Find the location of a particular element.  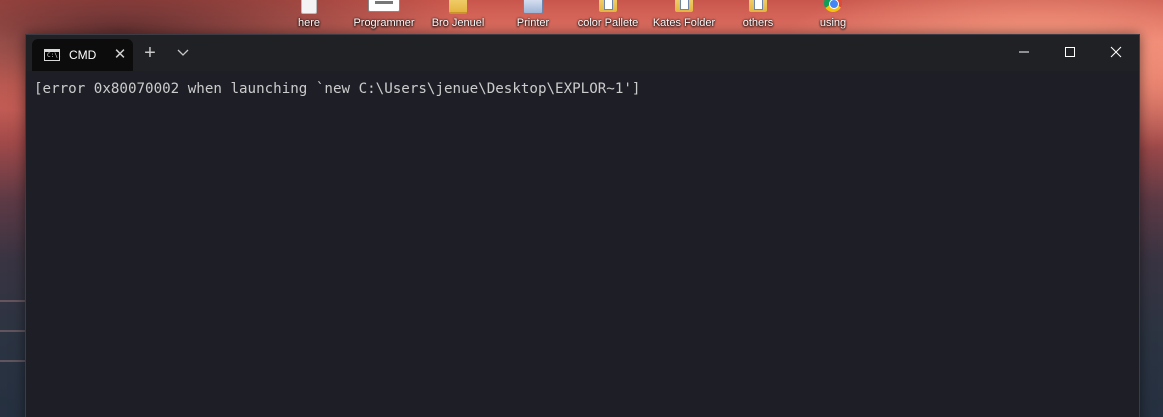

cmd-icon: C:\. is located at coordinates (53, 55).